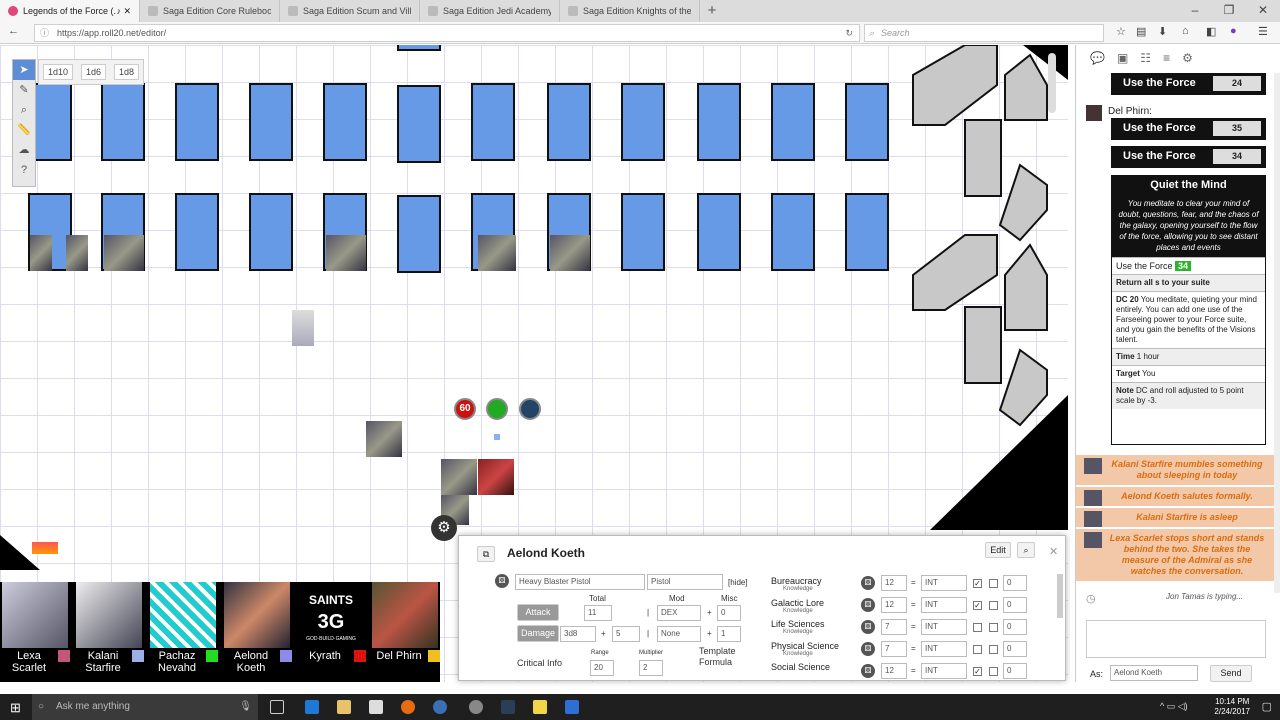 The image size is (1280, 720). What do you see at coordinates (13, 31) in the screenshot?
I see `back-arrow-icon: ←` at bounding box center [13, 31].